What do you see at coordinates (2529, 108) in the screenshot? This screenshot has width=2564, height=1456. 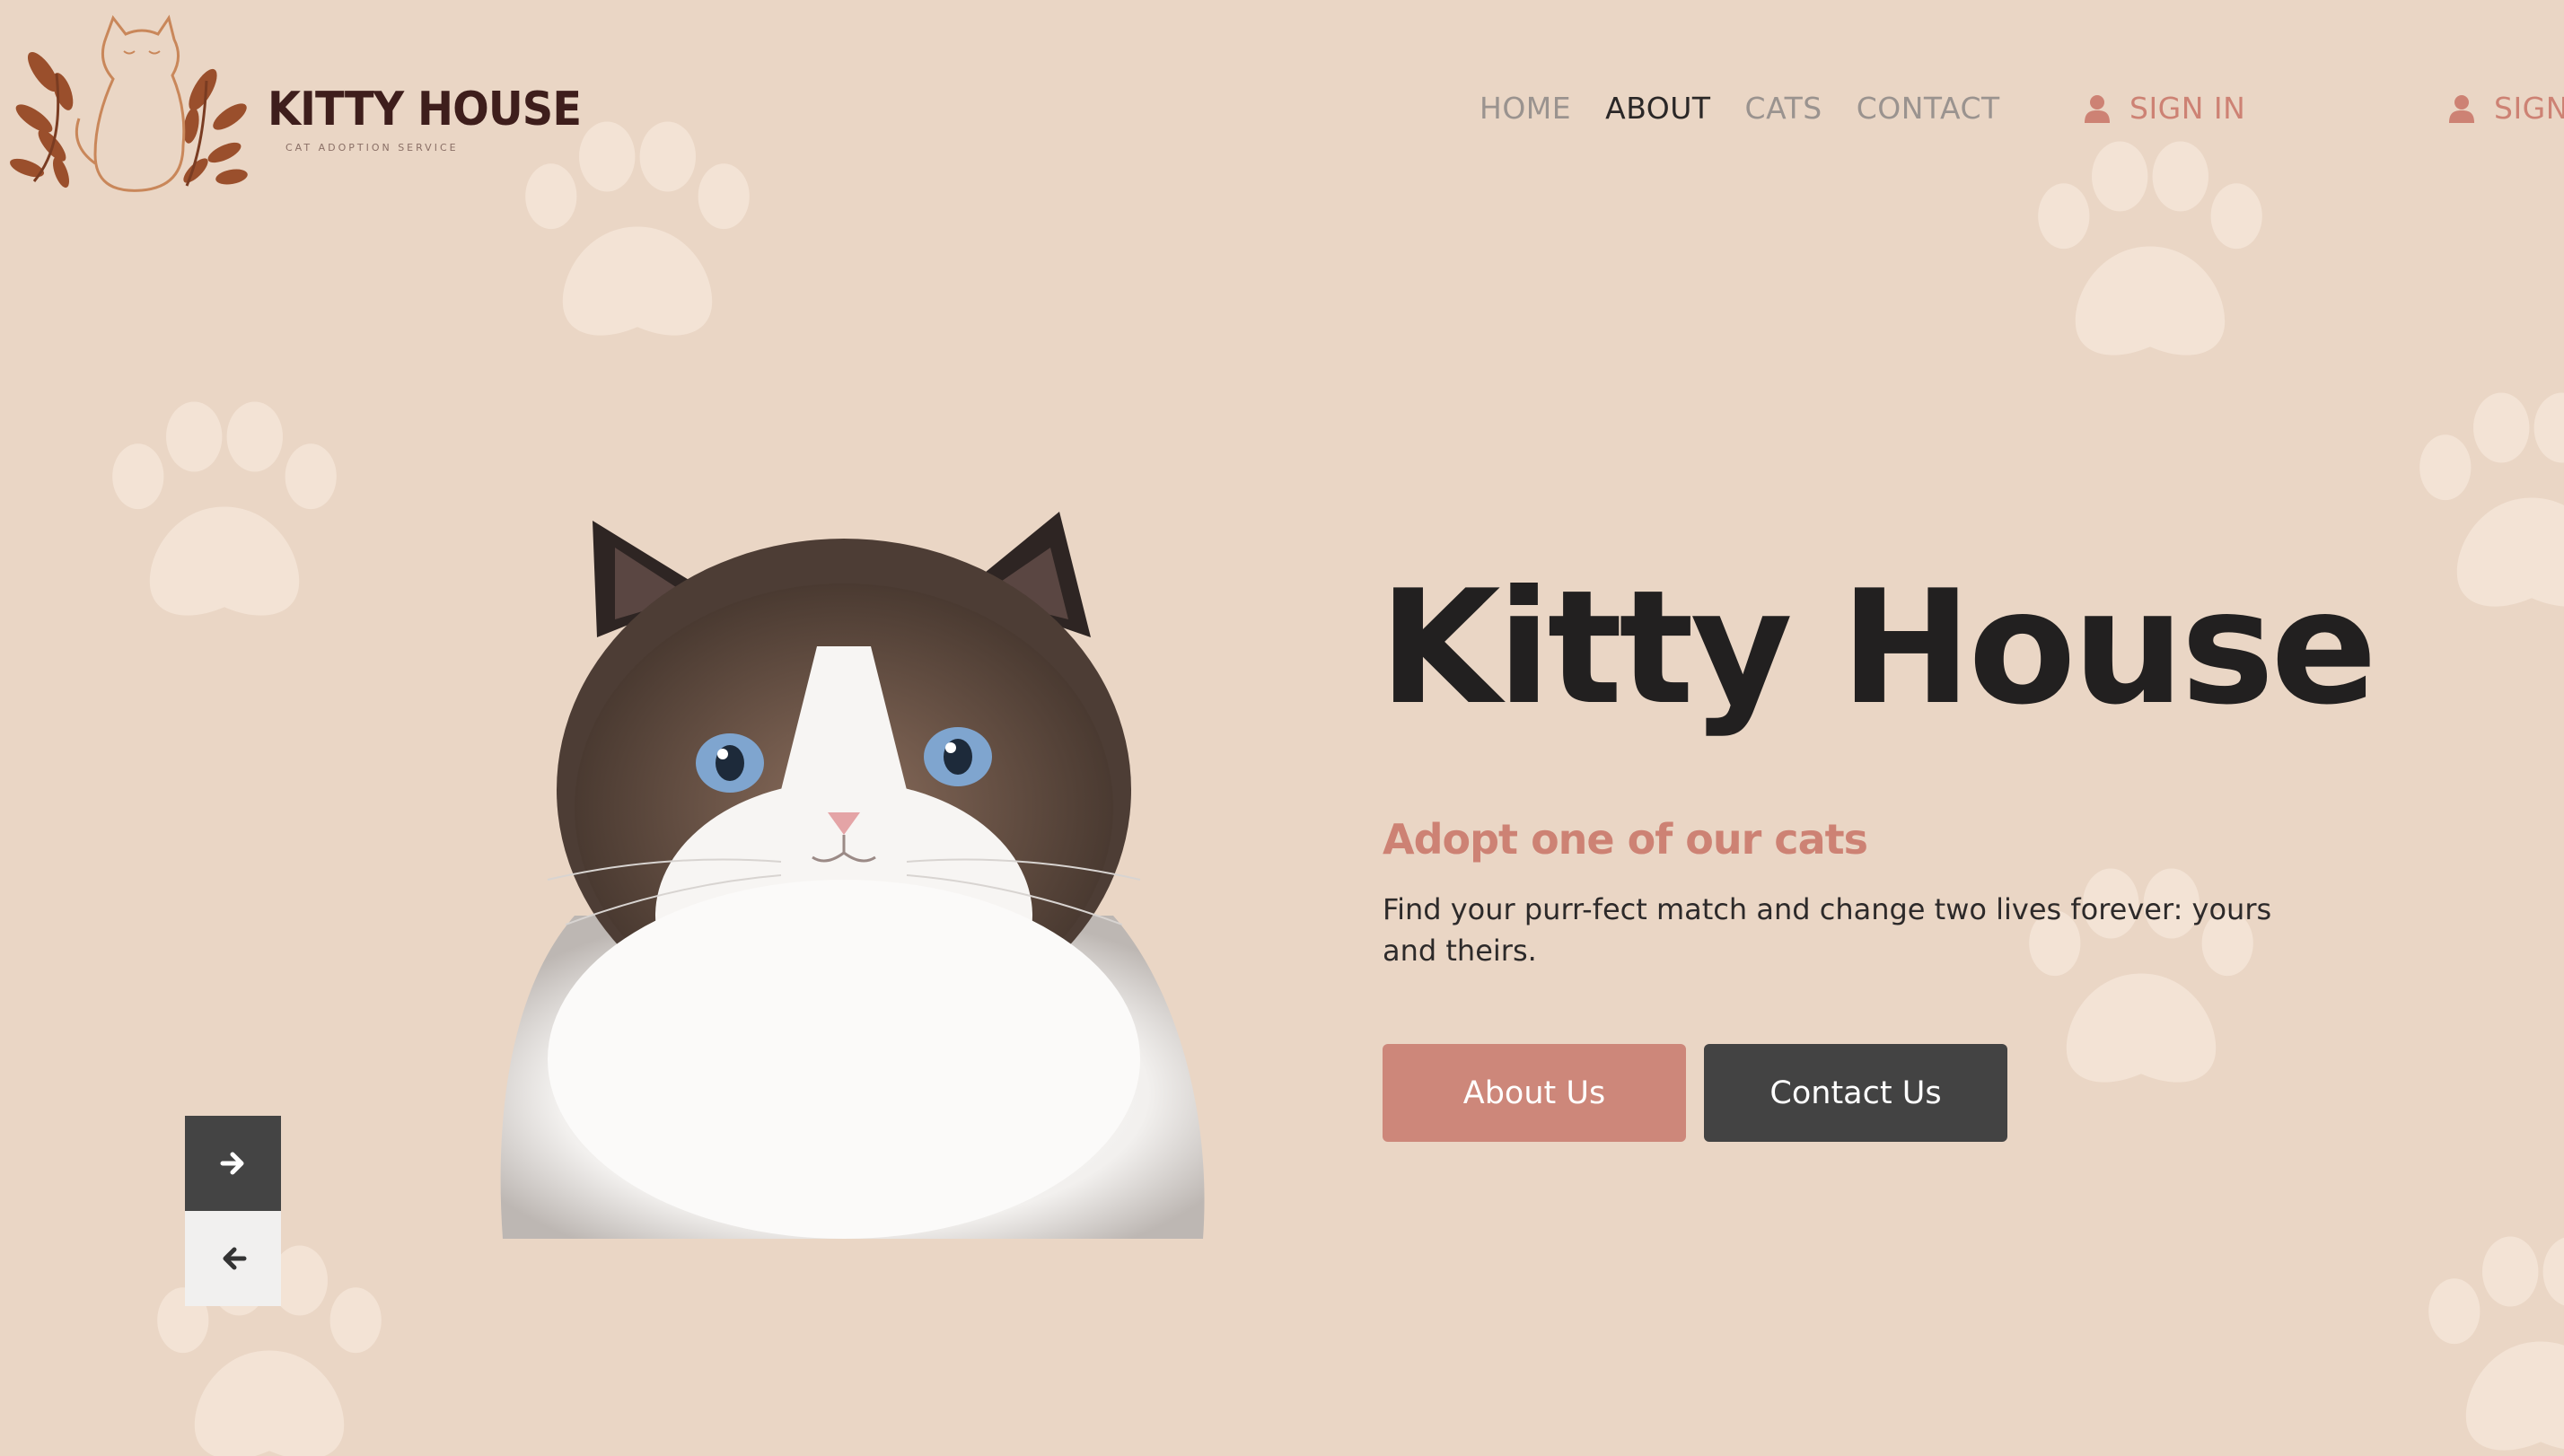 I see `sign-up-label: SIGN` at bounding box center [2529, 108].